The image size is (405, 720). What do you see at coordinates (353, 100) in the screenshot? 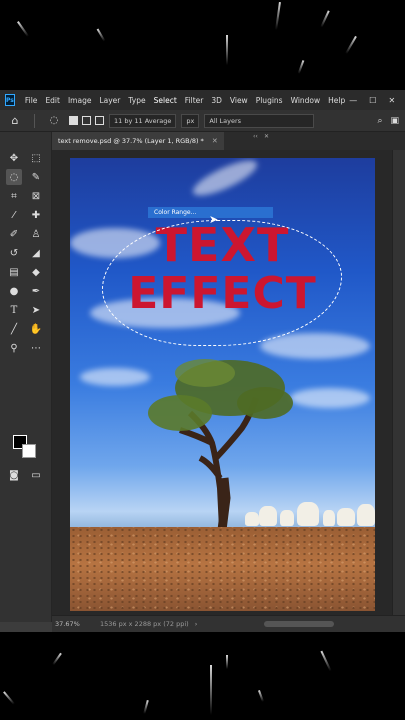
I see `minimize-icon: —` at bounding box center [353, 100].